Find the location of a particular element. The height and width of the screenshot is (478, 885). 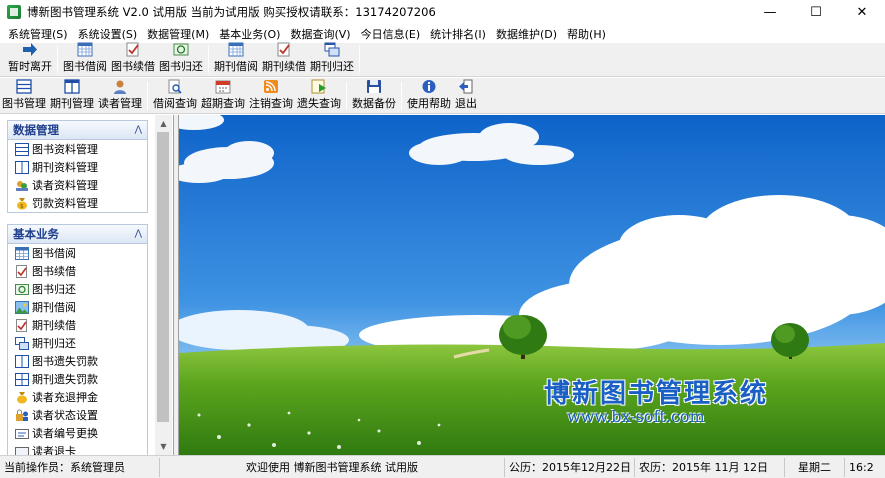

scroll-down-icon: ▼ is located at coordinates (163, 446).